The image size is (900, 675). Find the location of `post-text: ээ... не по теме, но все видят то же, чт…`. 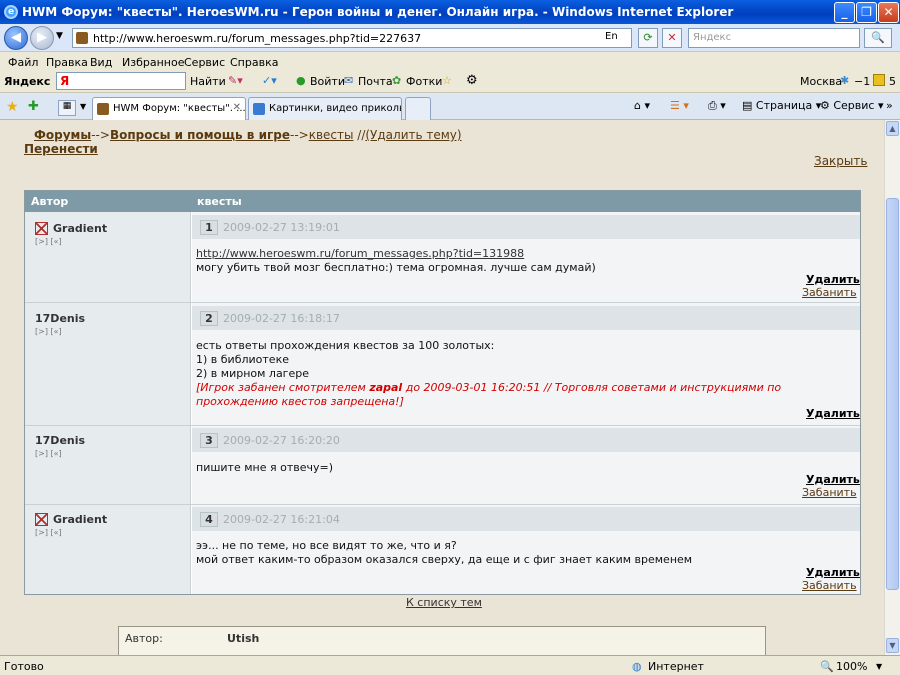

post-text: ээ... не по теме, но все видят то же, чт… is located at coordinates (326, 545).